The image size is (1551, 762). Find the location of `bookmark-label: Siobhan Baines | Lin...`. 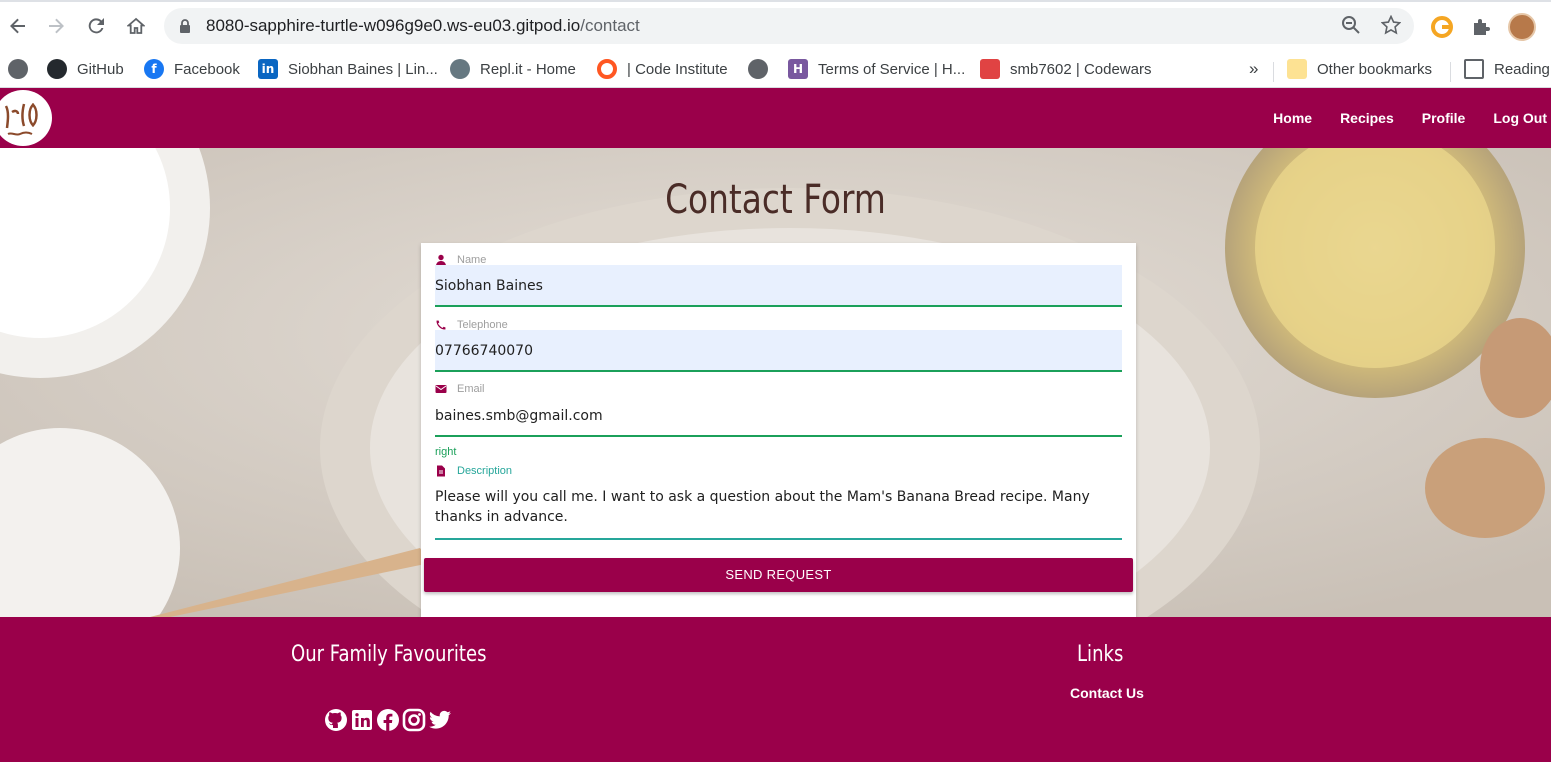

bookmark-label: Siobhan Baines | Lin... is located at coordinates (363, 69).